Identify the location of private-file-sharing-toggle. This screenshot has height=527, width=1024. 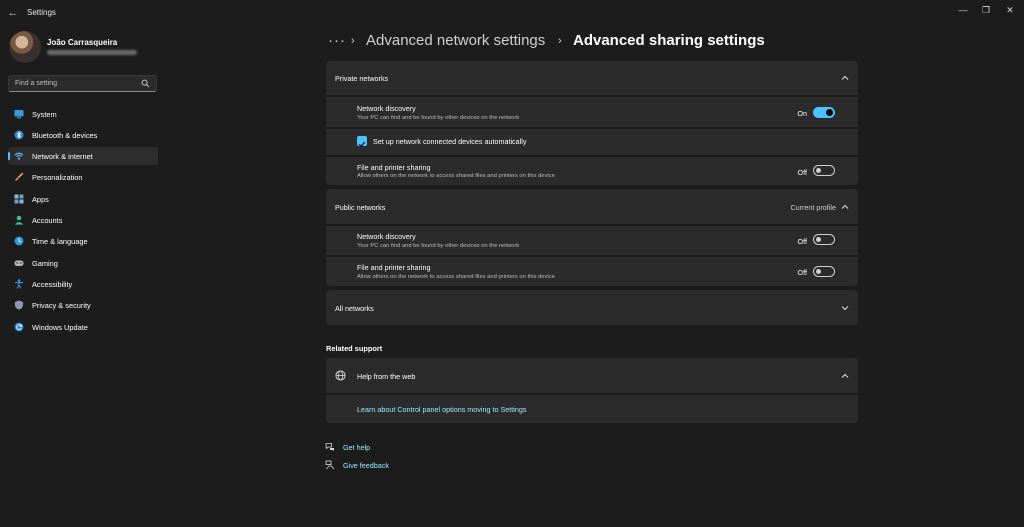
(824, 170).